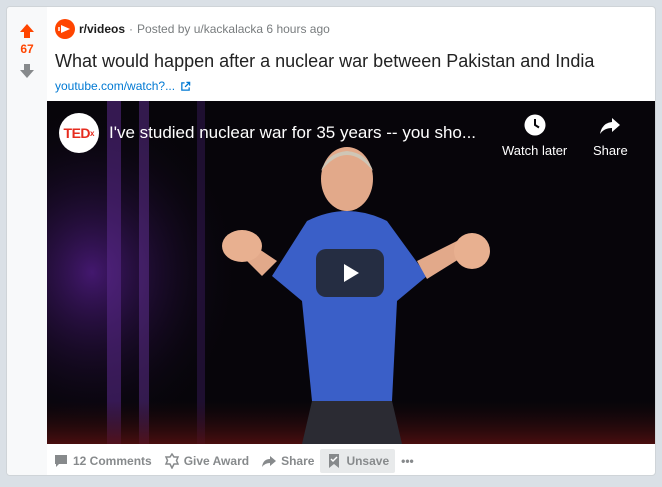 Image resolution: width=662 pixels, height=487 pixels. Describe the element at coordinates (27, 241) in the screenshot. I see `vote-column: 67` at that location.